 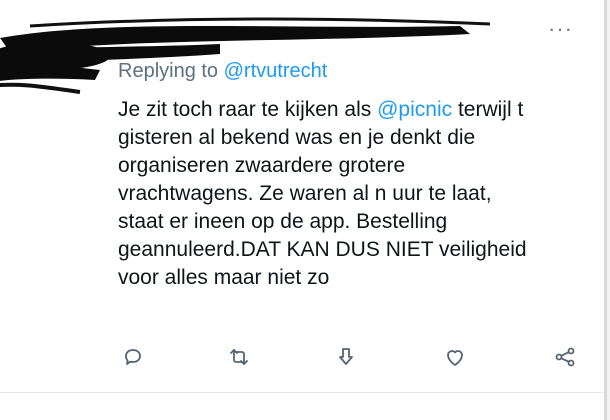 I want to click on tweet-line: vrachtwagens. Ze waren al n uur te laat,, so click(x=305, y=193).